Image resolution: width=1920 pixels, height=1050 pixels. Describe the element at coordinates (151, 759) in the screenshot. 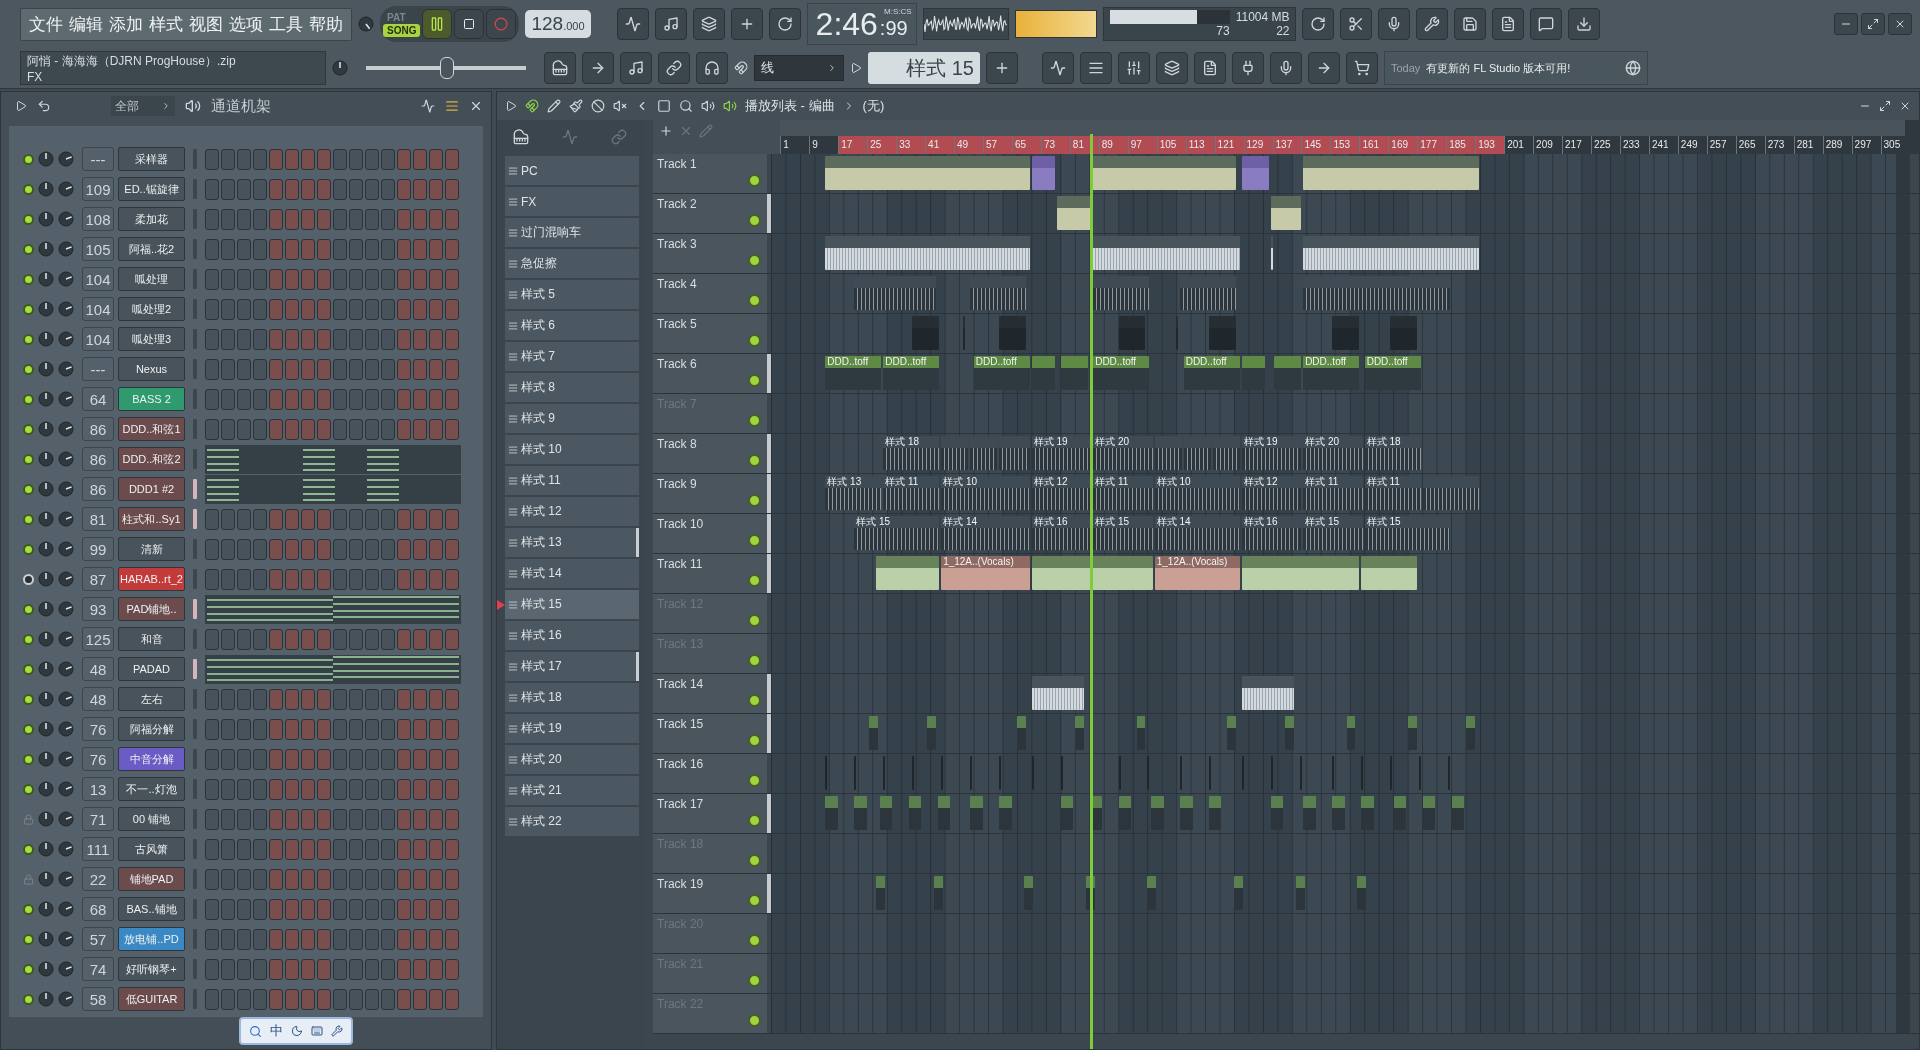

I see `channel-button: 中音分解` at that location.